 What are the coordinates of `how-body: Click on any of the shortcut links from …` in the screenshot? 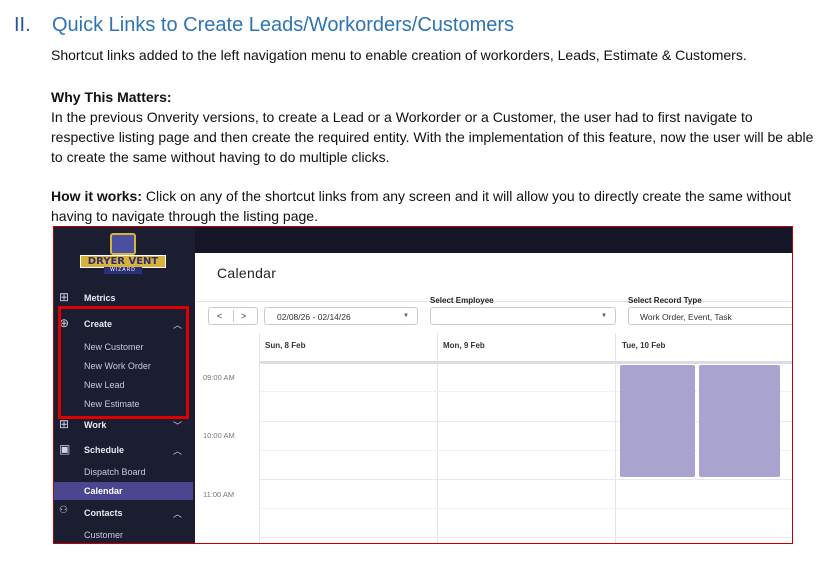 It's located at (421, 206).